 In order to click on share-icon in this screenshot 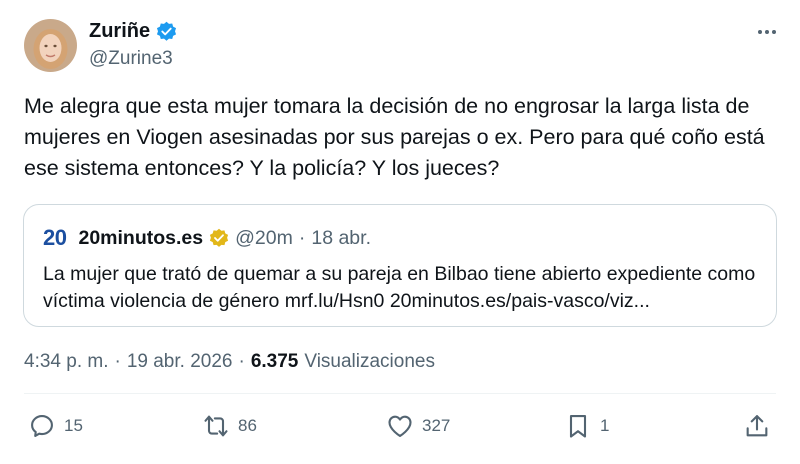, I will do `click(757, 426)`.